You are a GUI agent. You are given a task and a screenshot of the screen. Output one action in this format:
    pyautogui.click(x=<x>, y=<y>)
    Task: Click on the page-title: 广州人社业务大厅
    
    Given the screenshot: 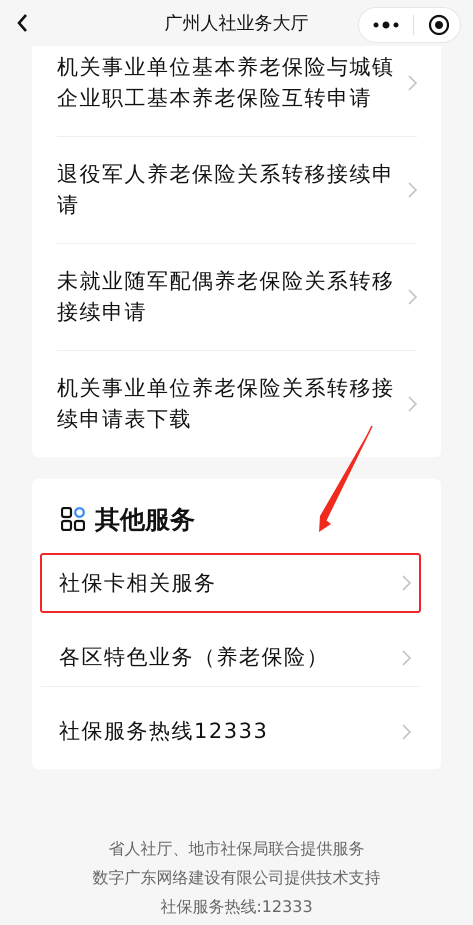 What is the action you would take?
    pyautogui.click(x=237, y=23)
    